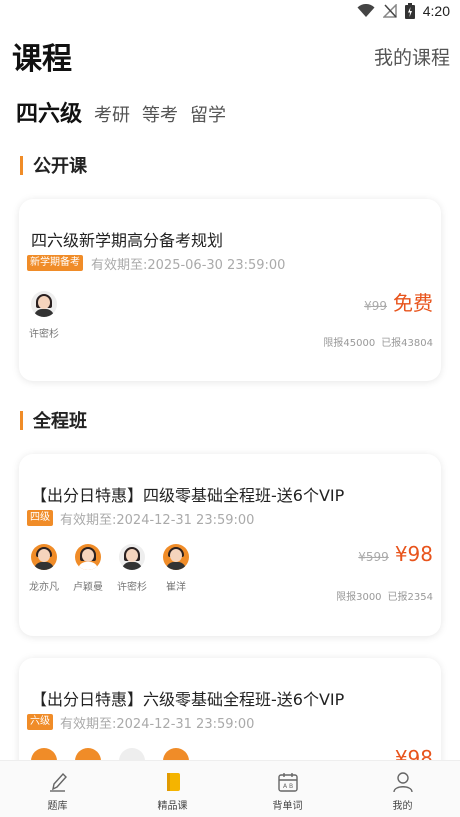  What do you see at coordinates (375, 306) in the screenshot?
I see `original-price: ¥99` at bounding box center [375, 306].